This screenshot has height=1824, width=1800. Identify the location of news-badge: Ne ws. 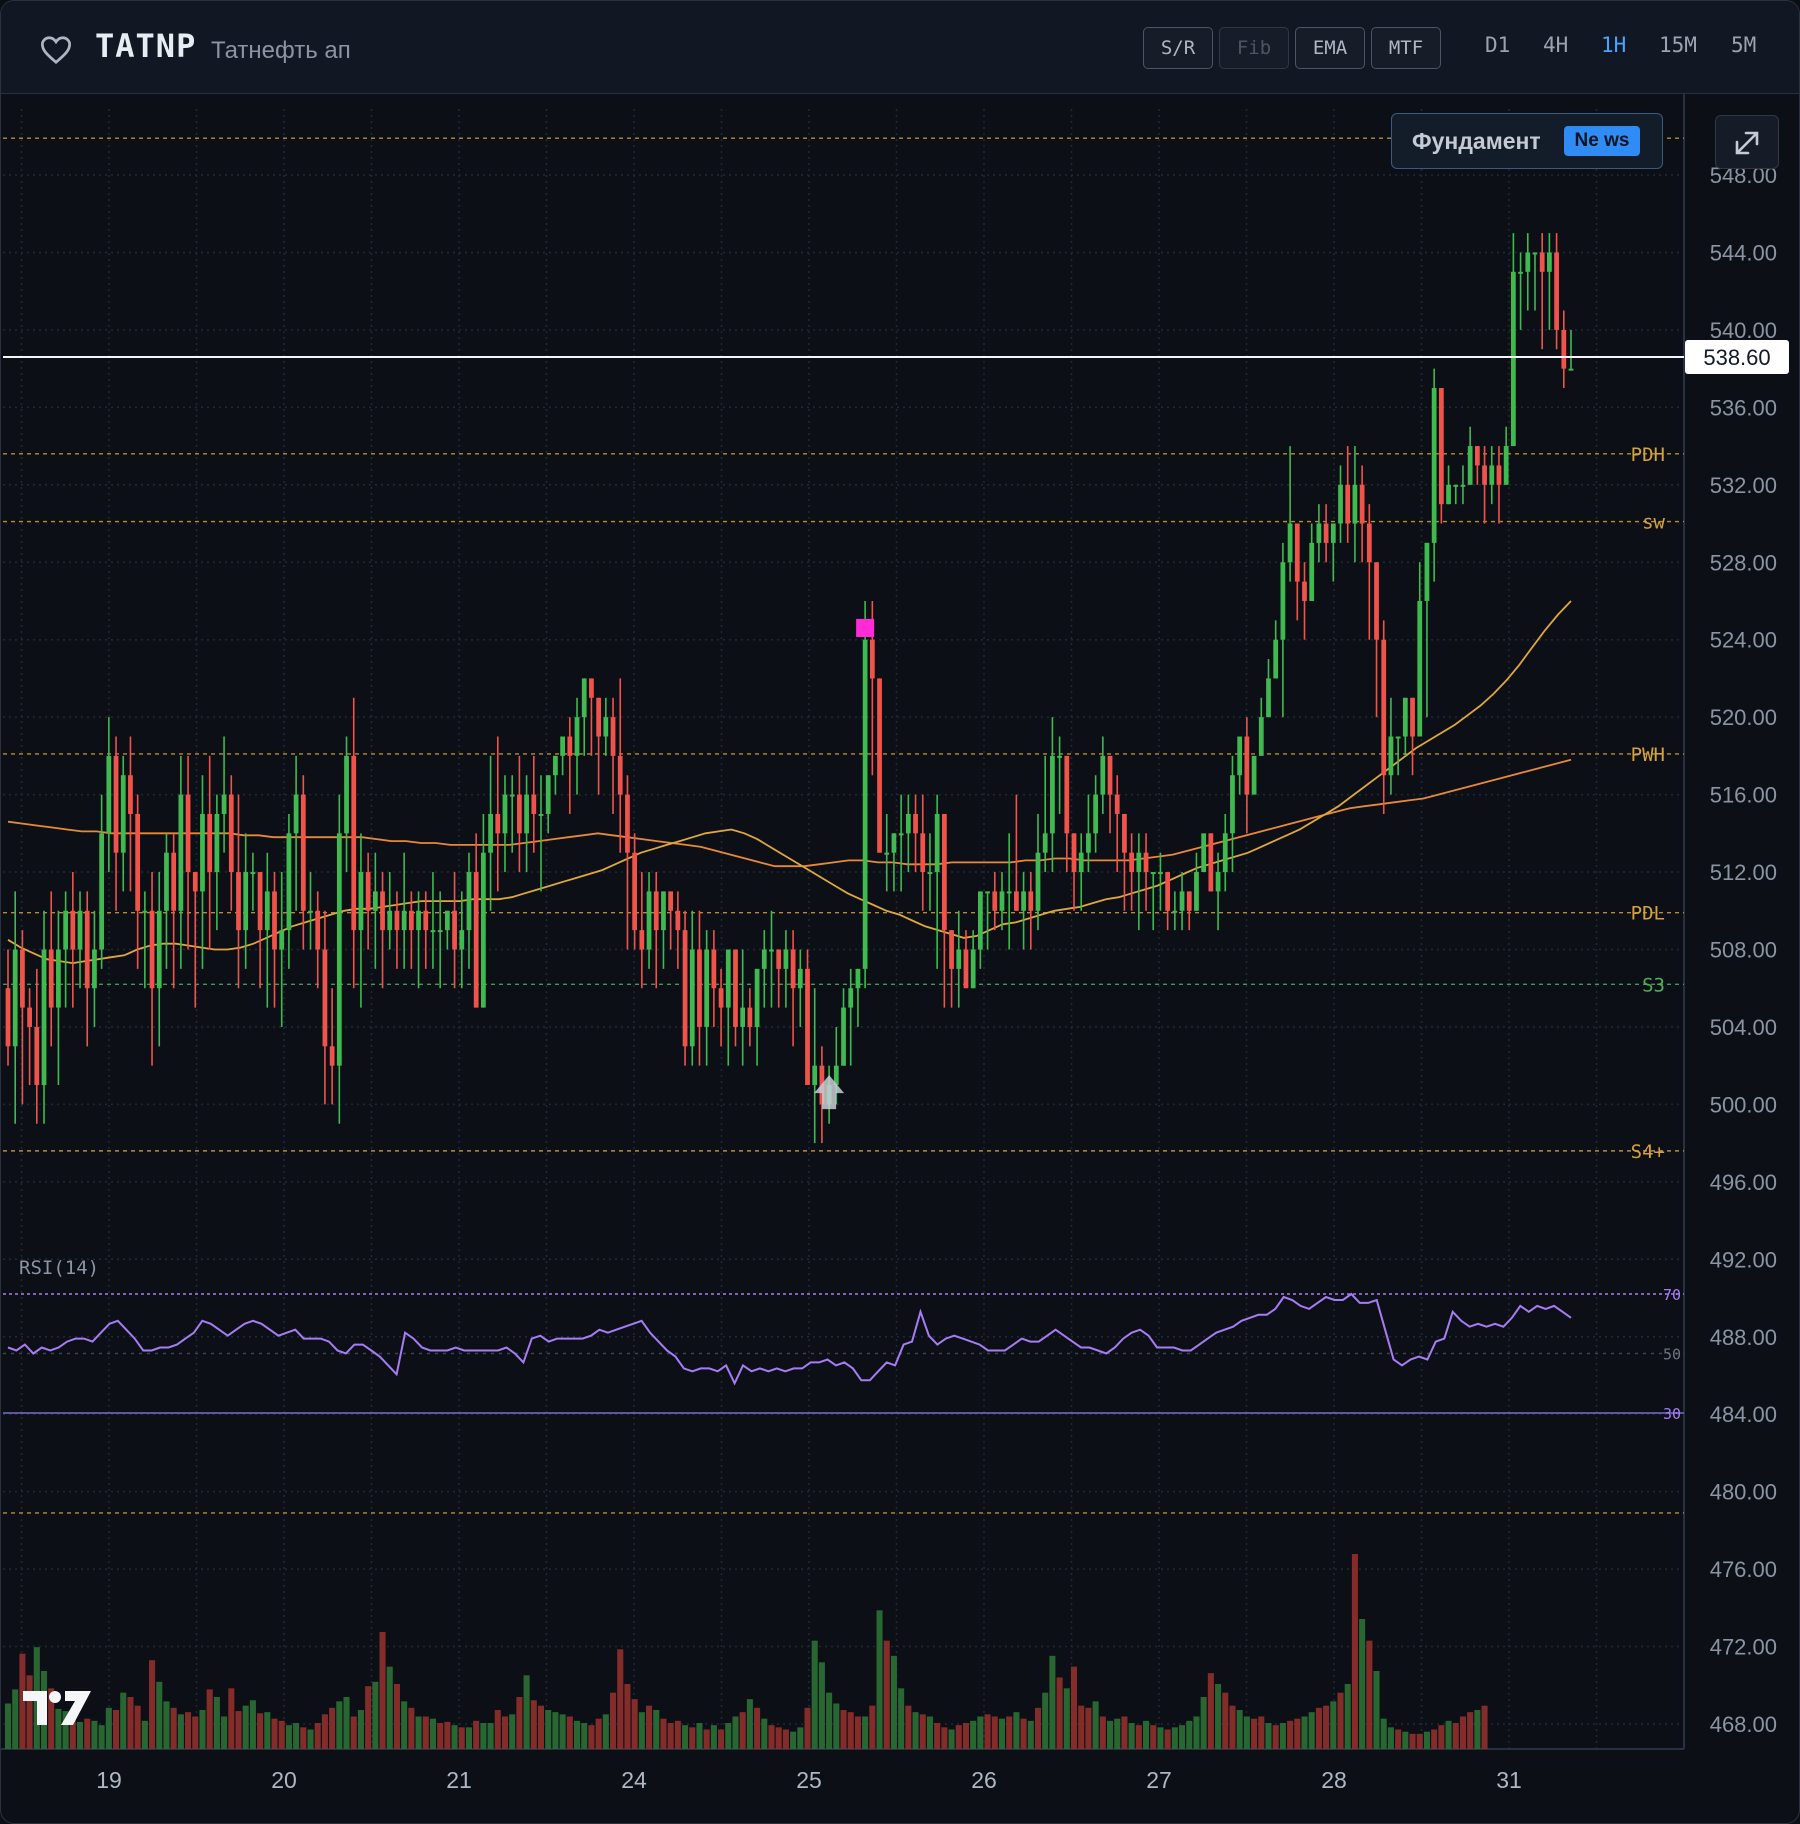
(1602, 141).